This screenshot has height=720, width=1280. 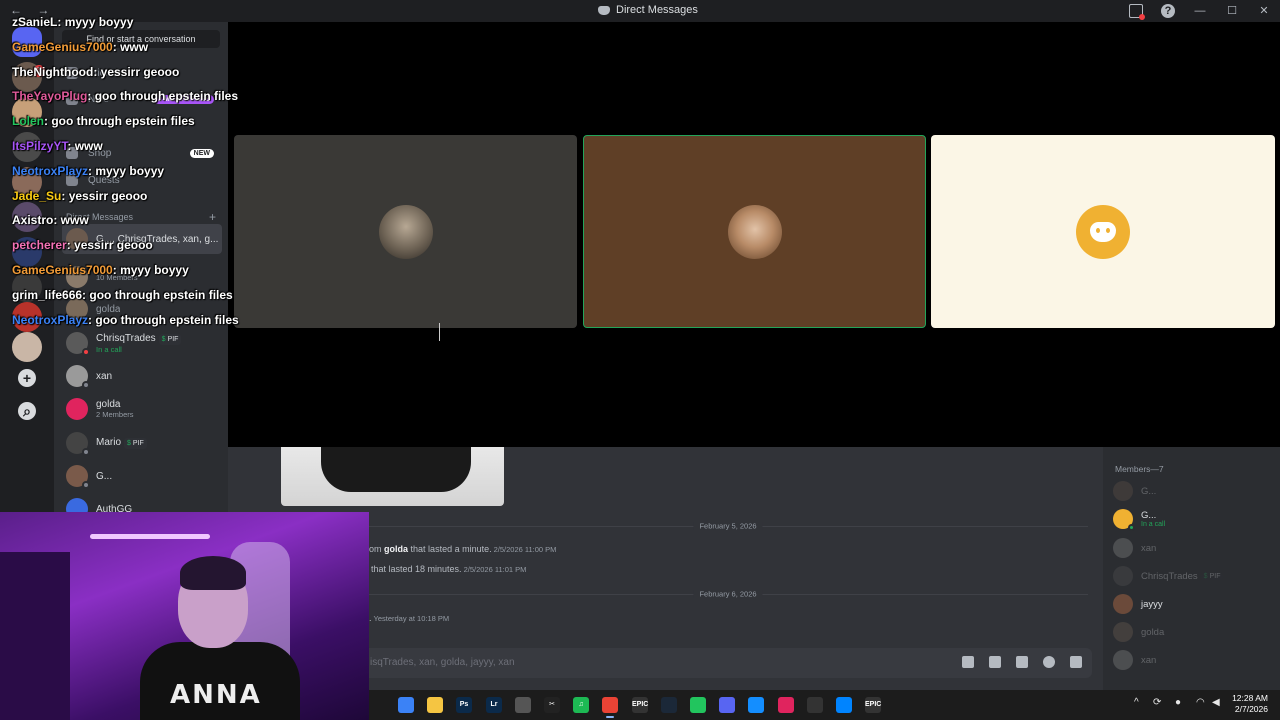 What do you see at coordinates (756, 705) in the screenshot?
I see `battle-net-icon` at bounding box center [756, 705].